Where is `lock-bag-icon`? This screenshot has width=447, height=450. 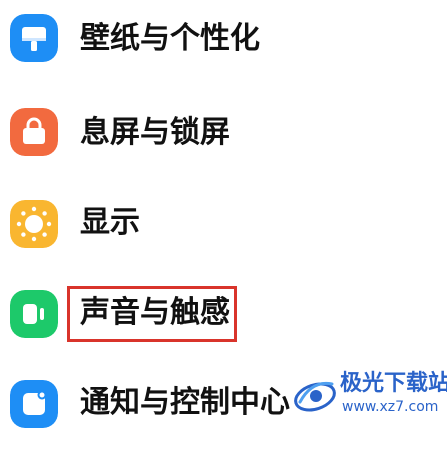 lock-bag-icon is located at coordinates (34, 132).